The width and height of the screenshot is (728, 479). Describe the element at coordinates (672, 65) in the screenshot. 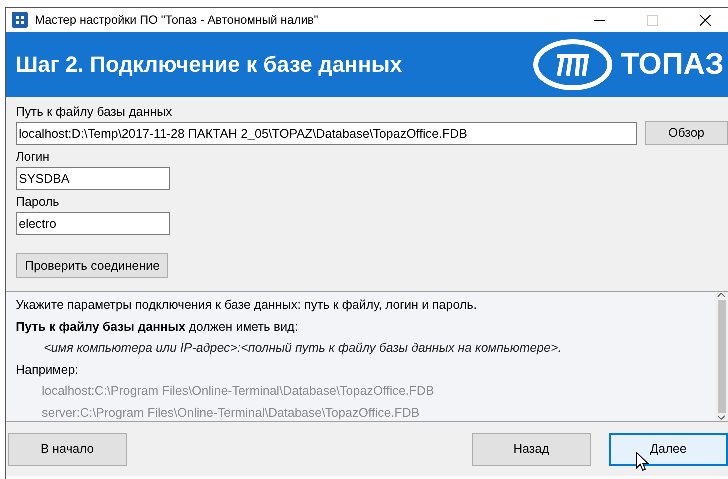

I see `logo-text: ТОПАЗ` at that location.